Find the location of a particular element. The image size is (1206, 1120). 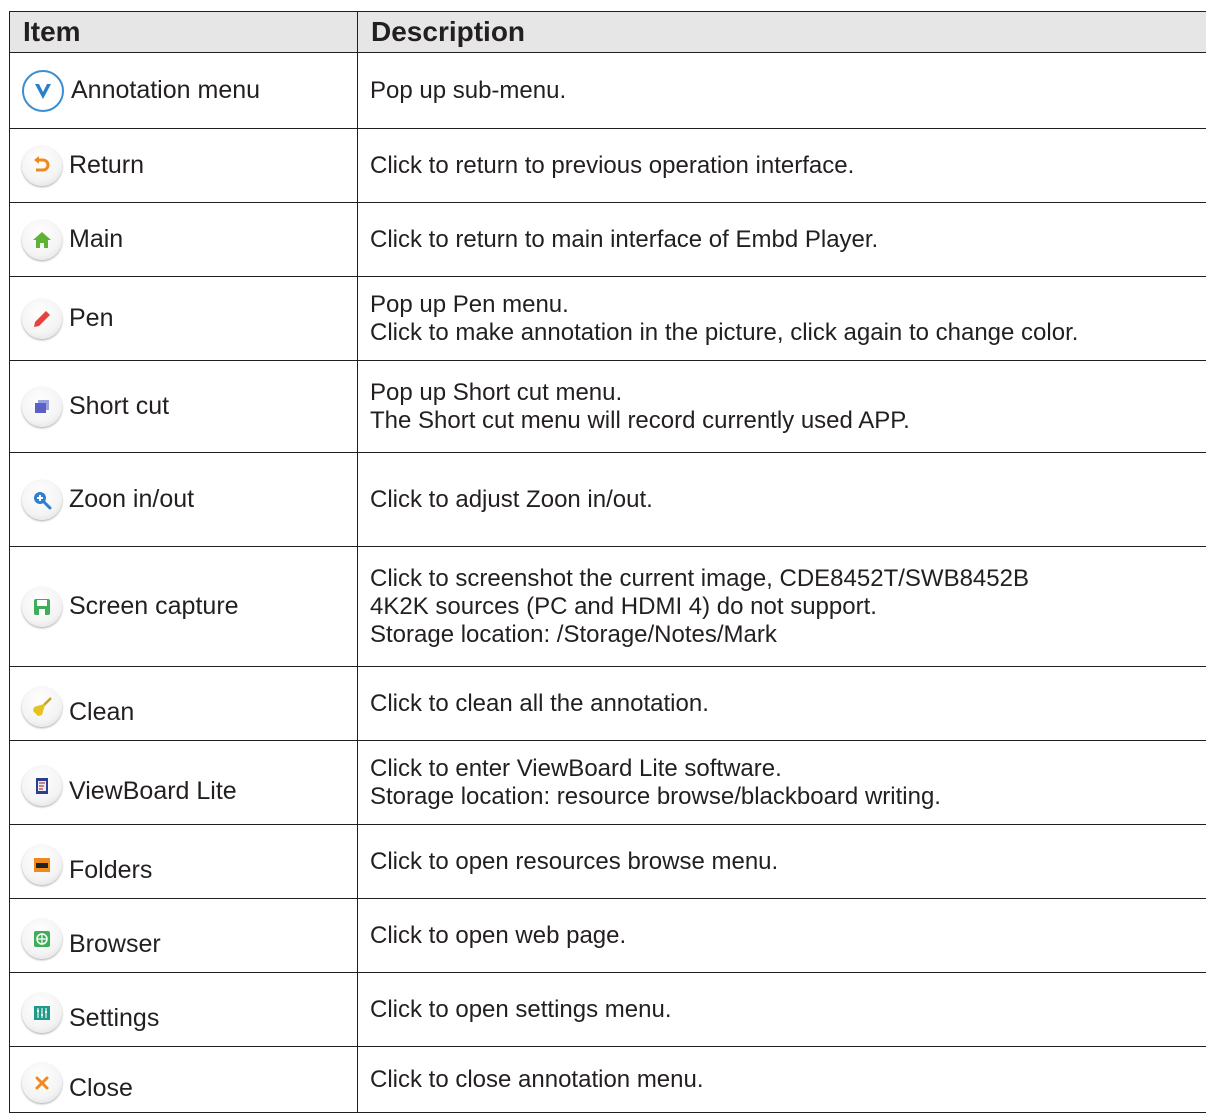

table-row: Annotation menu Pop up sub-menu. is located at coordinates (607, 90).